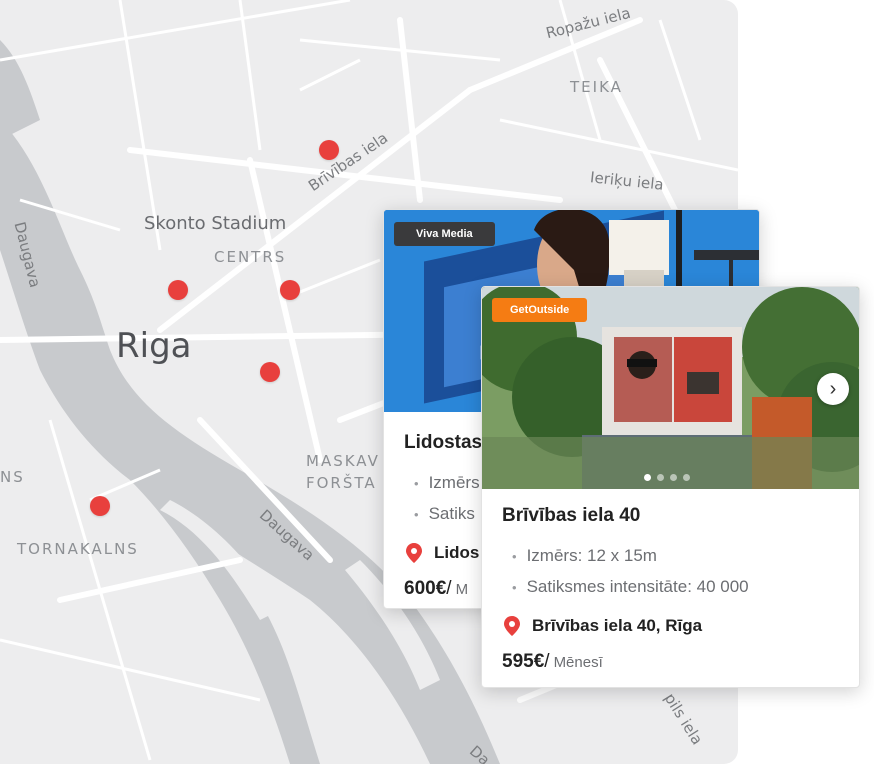 This screenshot has width=874, height=764. Describe the element at coordinates (154, 346) in the screenshot. I see `map-label-riga: Riga` at that location.